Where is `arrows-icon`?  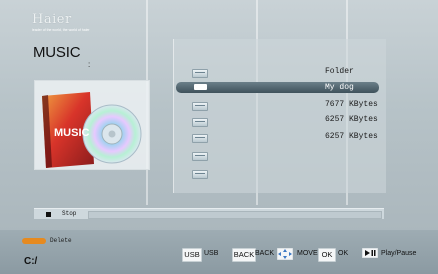 arrows-icon is located at coordinates (285, 254).